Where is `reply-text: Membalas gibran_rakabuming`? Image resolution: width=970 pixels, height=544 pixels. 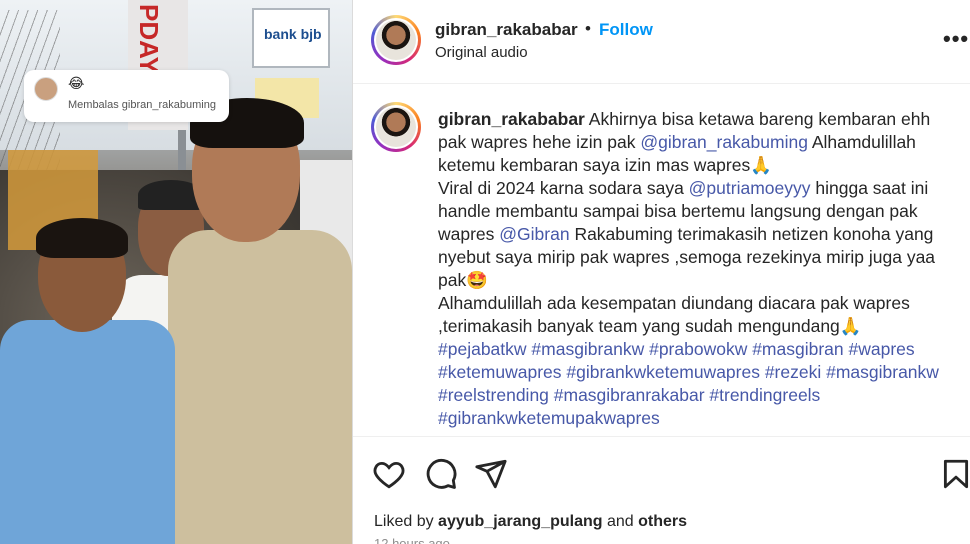 reply-text: Membalas gibran_rakabuming is located at coordinates (142, 105).